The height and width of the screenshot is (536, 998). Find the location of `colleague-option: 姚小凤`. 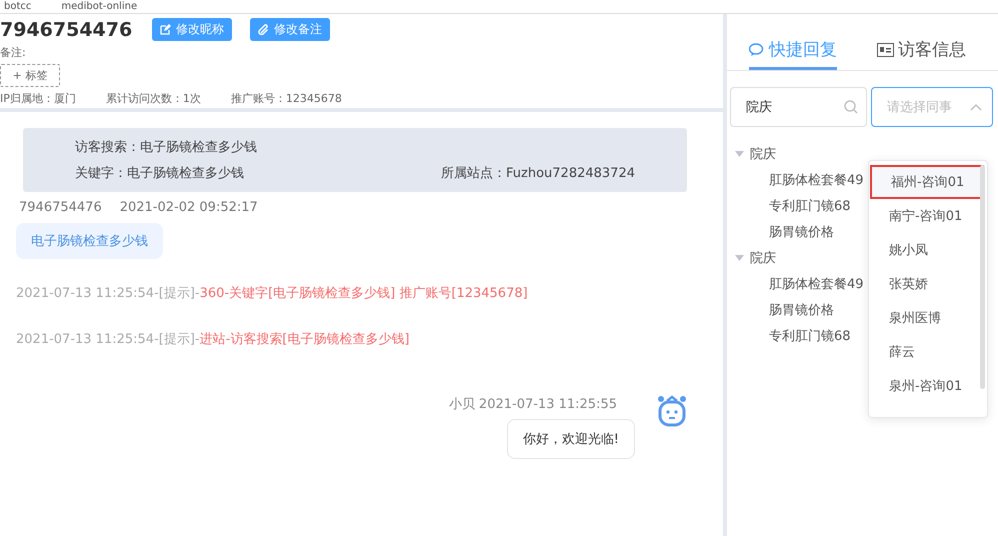

colleague-option: 姚小凤 is located at coordinates (927, 250).